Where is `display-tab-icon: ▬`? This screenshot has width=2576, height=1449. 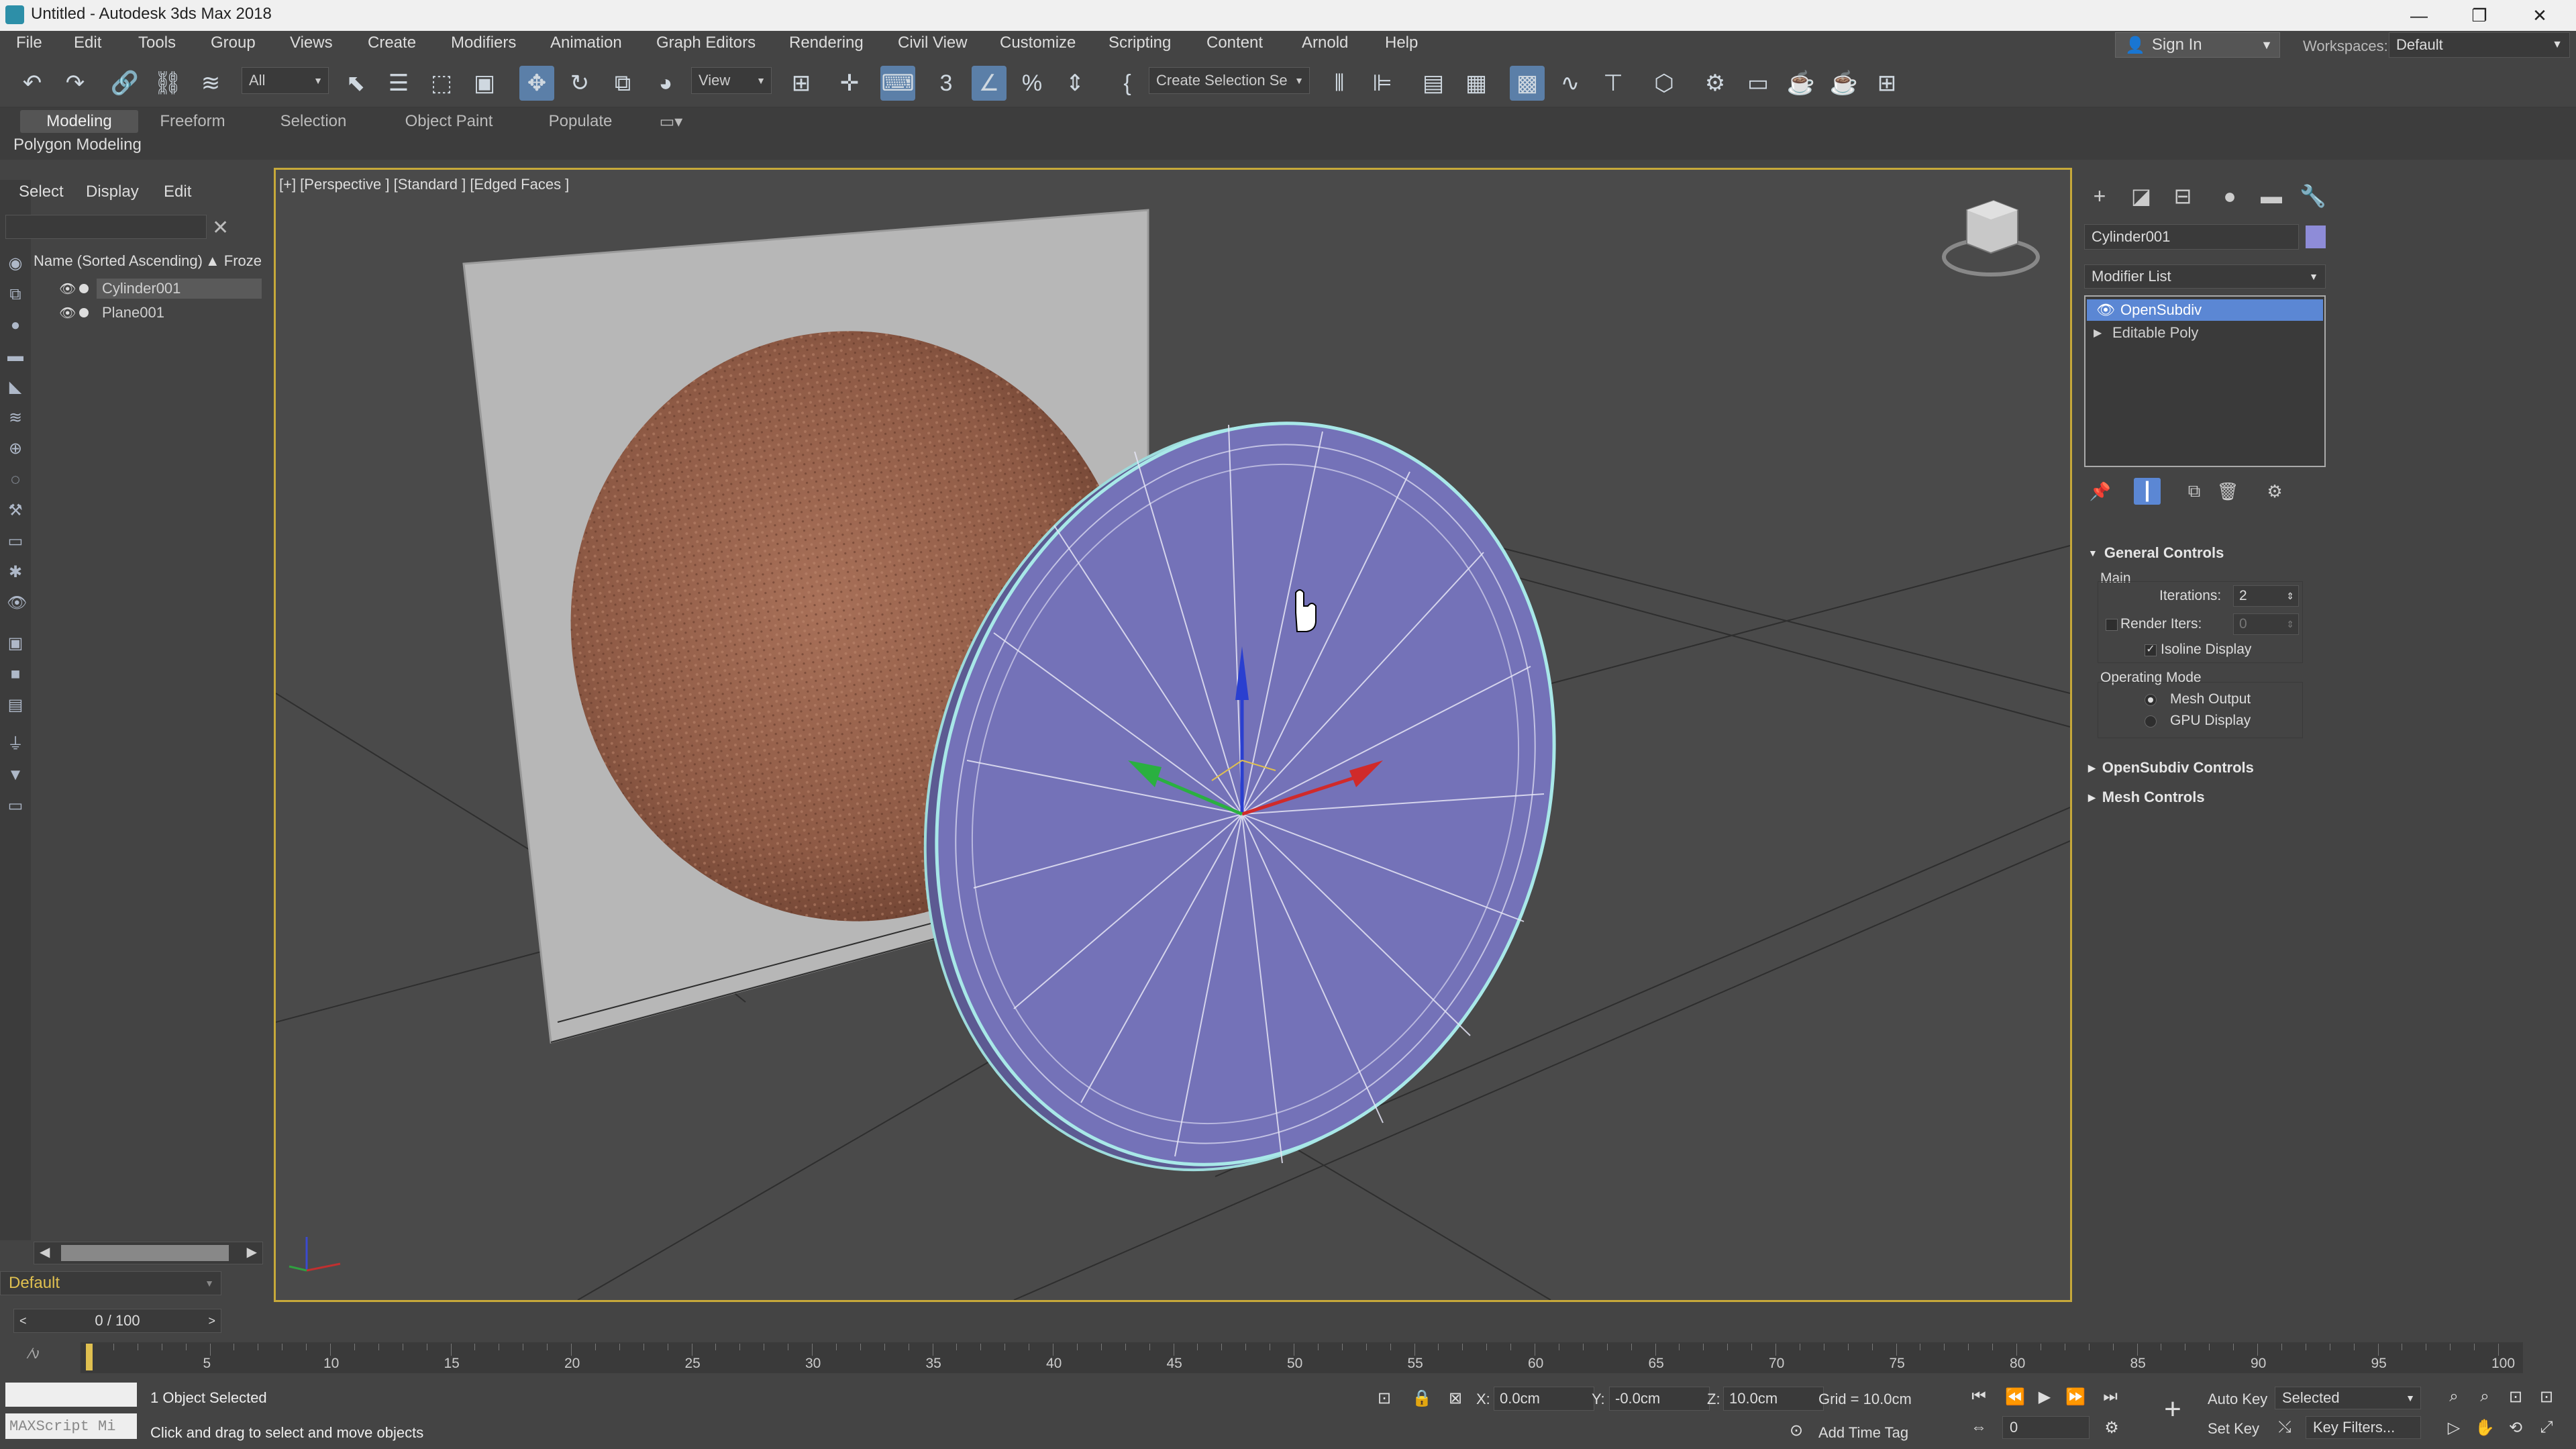 display-tab-icon: ▬ is located at coordinates (2271, 196).